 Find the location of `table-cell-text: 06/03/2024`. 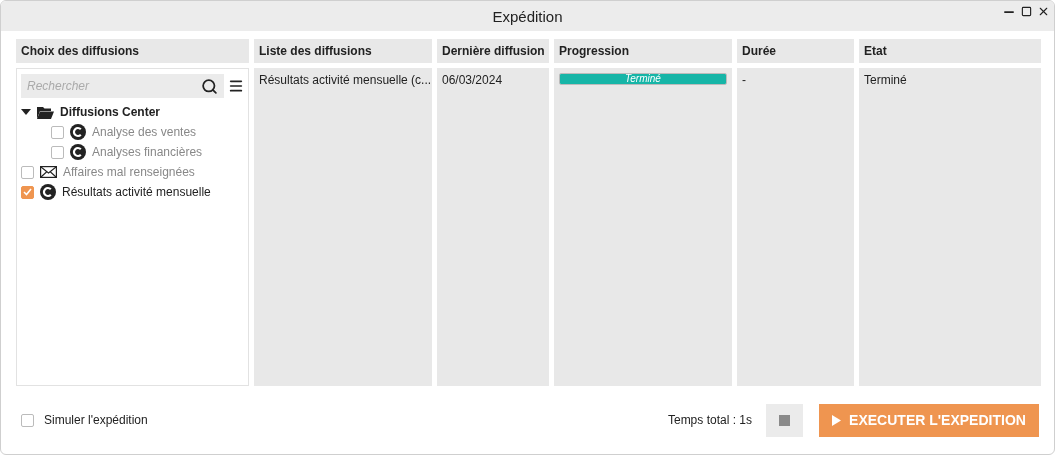

table-cell-text: 06/03/2024 is located at coordinates (473, 80).